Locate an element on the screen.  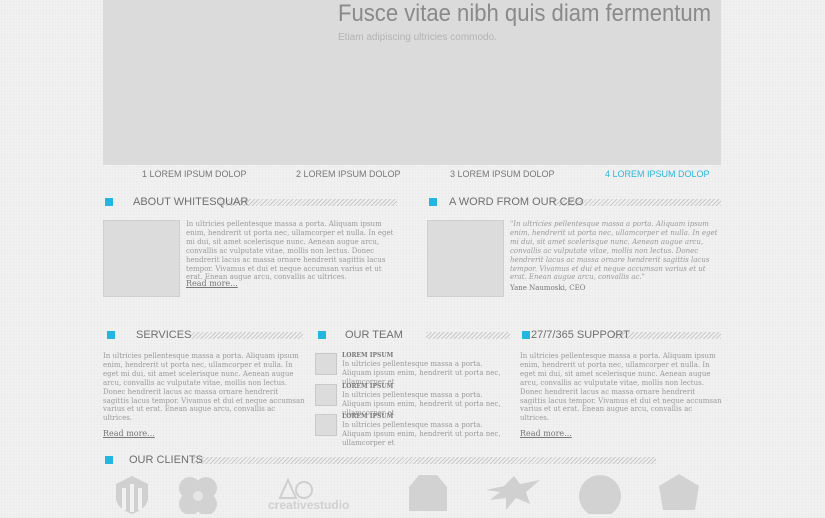
slider-tab-2: 2 LOREM IPSUM DOLOP is located at coordinates (348, 174).